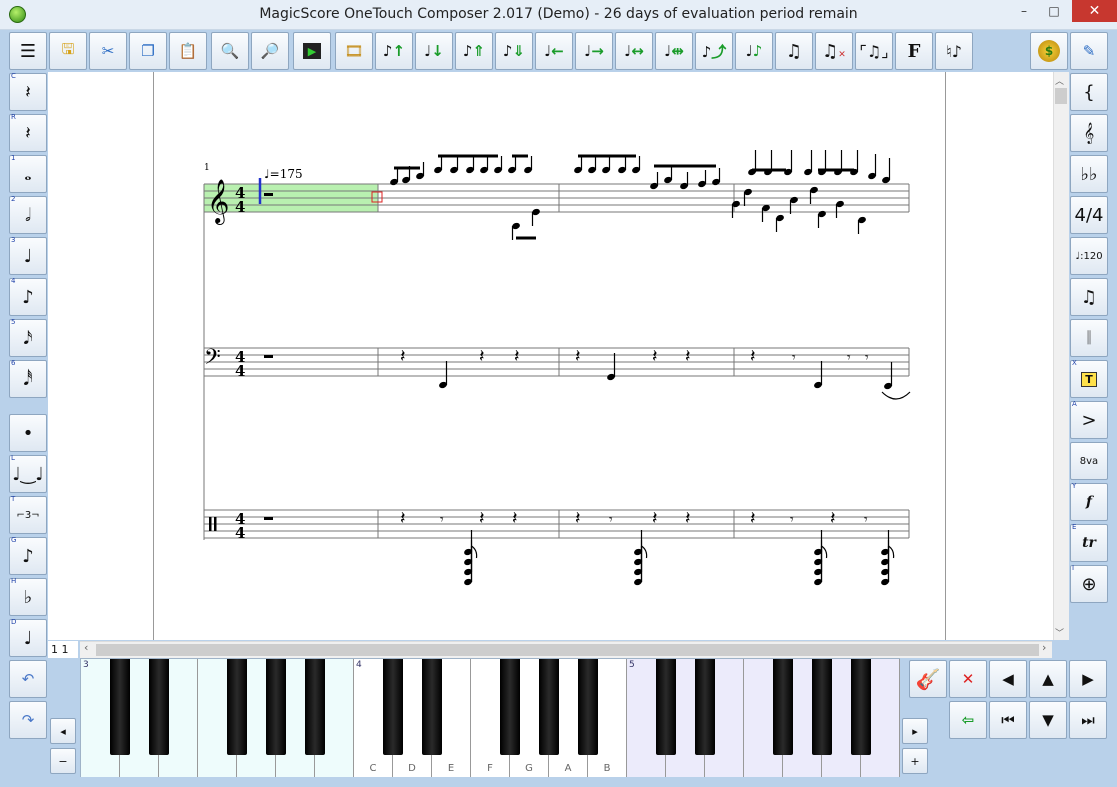  What do you see at coordinates (68, 51) in the screenshot?
I see `save-button: 🖫` at bounding box center [68, 51].